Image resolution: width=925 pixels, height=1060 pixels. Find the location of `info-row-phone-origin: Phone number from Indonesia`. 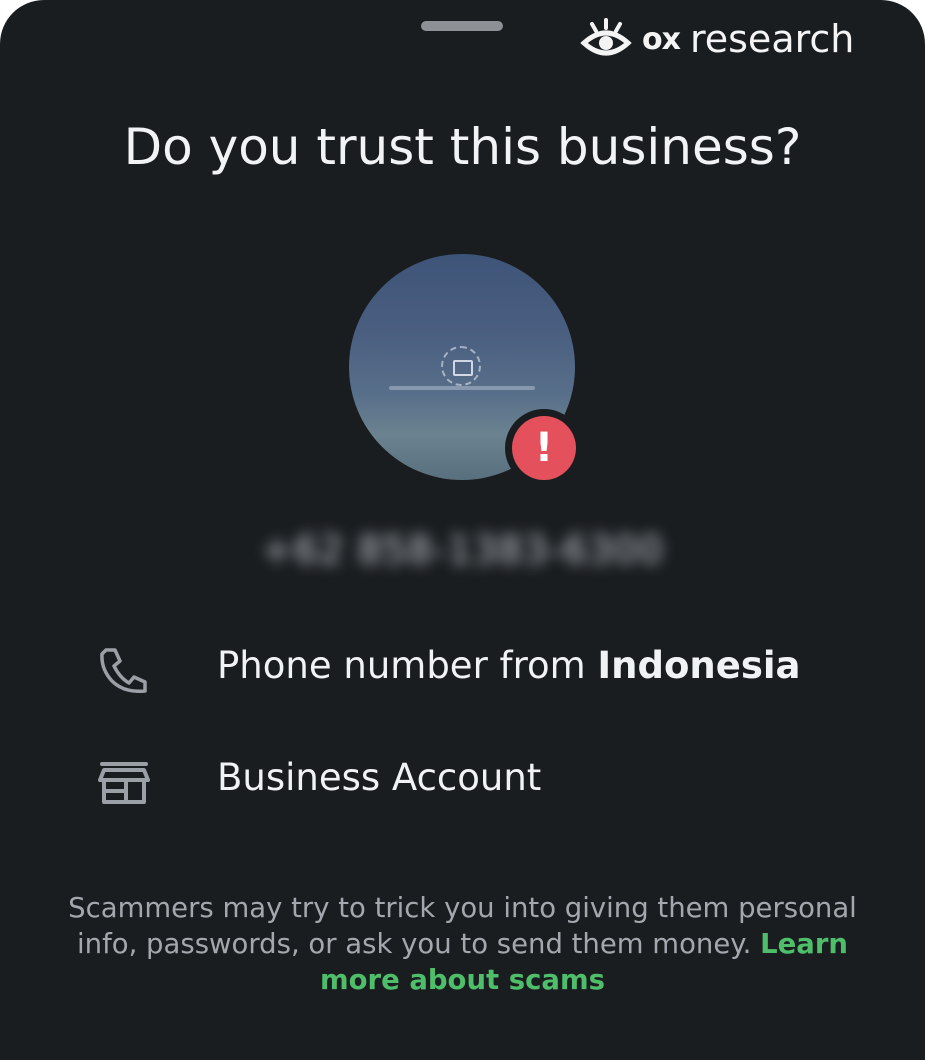

info-row-phone-origin: Phone number from Indonesia is located at coordinates (462, 670).